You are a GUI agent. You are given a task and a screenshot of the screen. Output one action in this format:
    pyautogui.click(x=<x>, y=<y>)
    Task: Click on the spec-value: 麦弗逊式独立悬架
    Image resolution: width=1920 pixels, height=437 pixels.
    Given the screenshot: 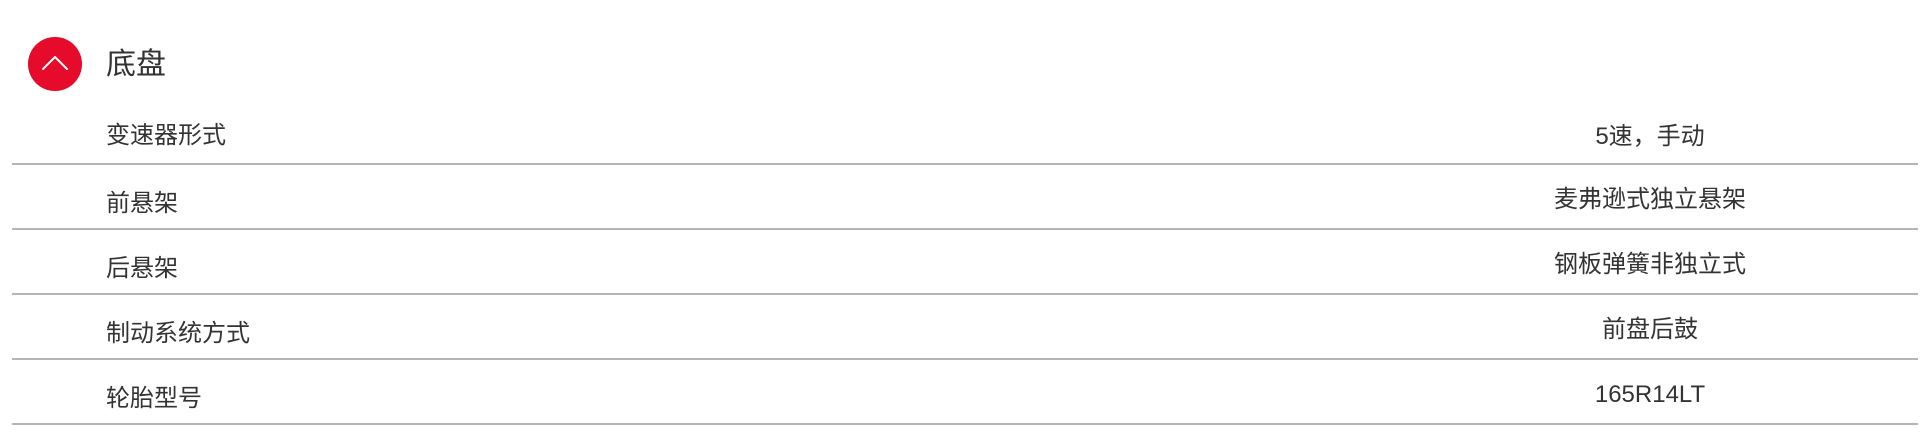 What is the action you would take?
    pyautogui.click(x=1650, y=199)
    